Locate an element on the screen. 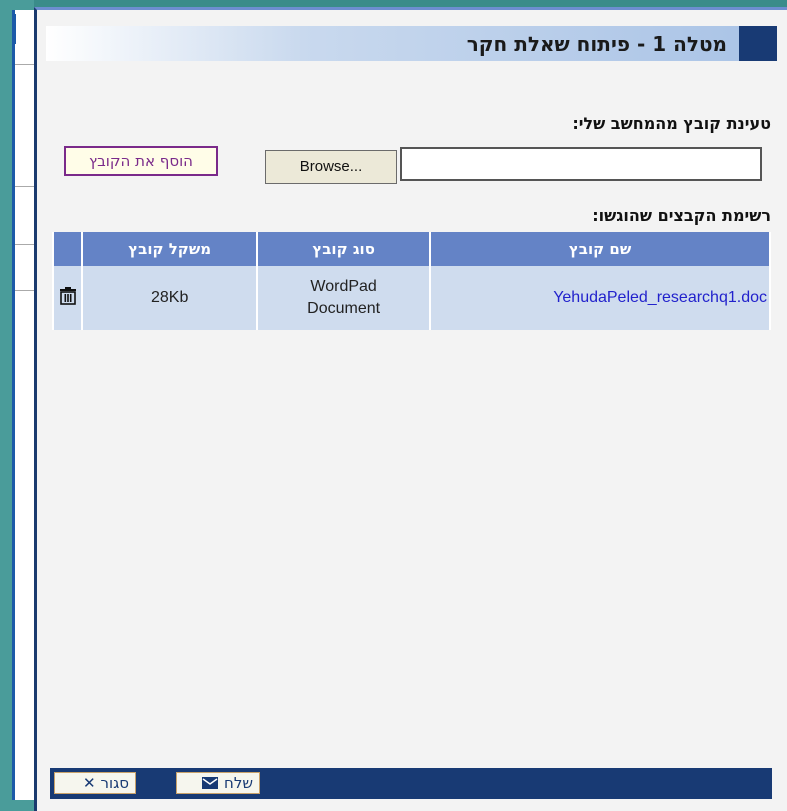 This screenshot has height=811, width=787. column-header-file-name: שם קובץ is located at coordinates (600, 249).